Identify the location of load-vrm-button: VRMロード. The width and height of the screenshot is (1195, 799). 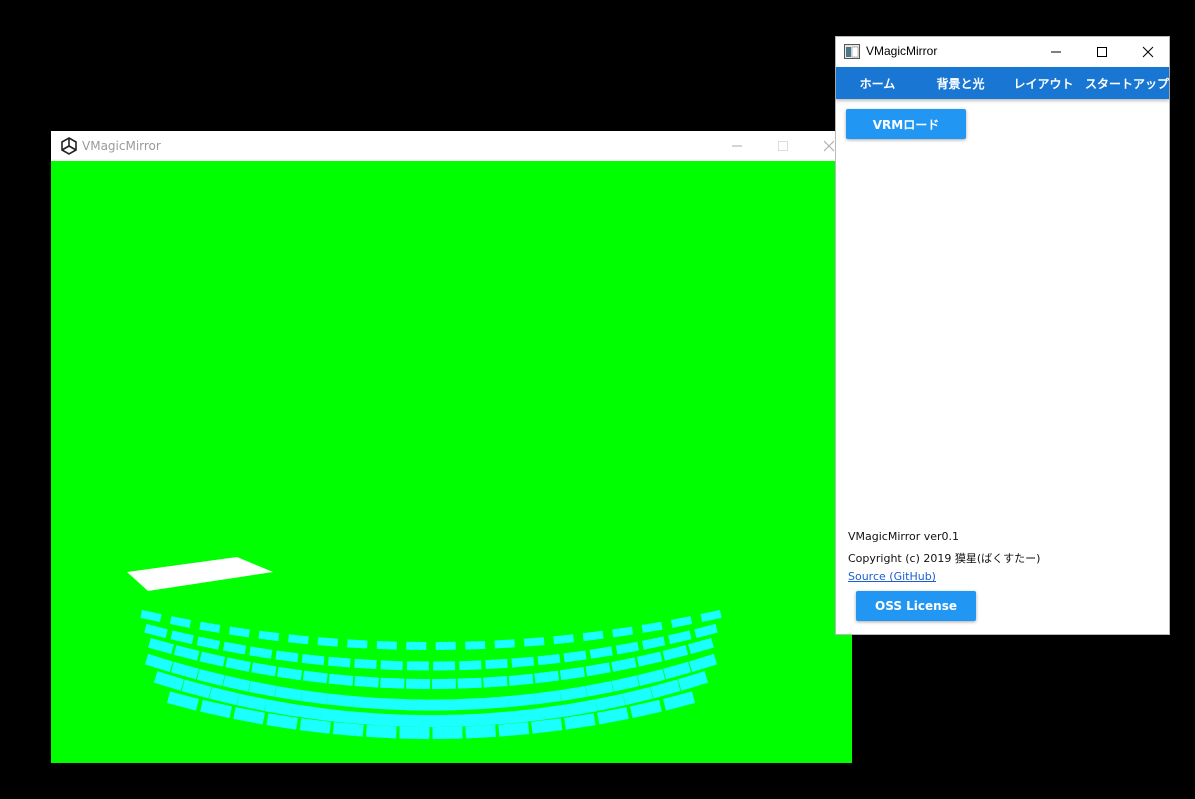
(906, 124).